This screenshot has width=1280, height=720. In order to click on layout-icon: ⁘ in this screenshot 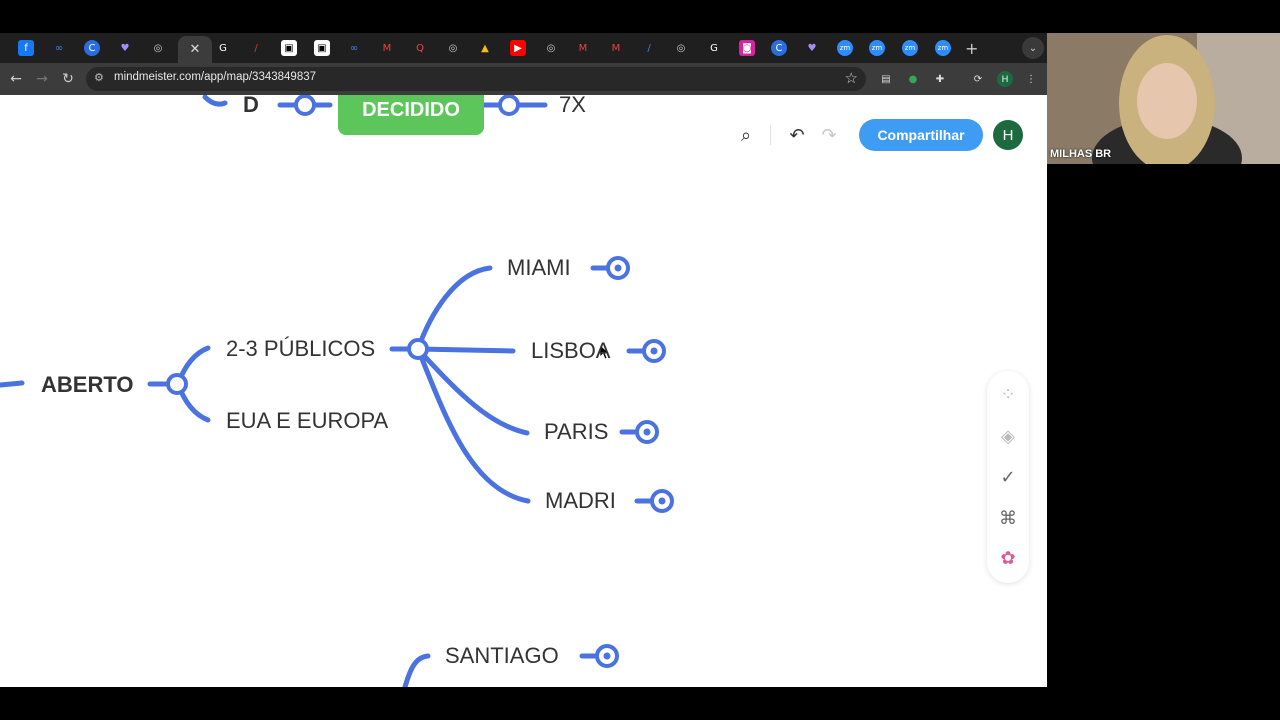, I will do `click(1008, 394)`.